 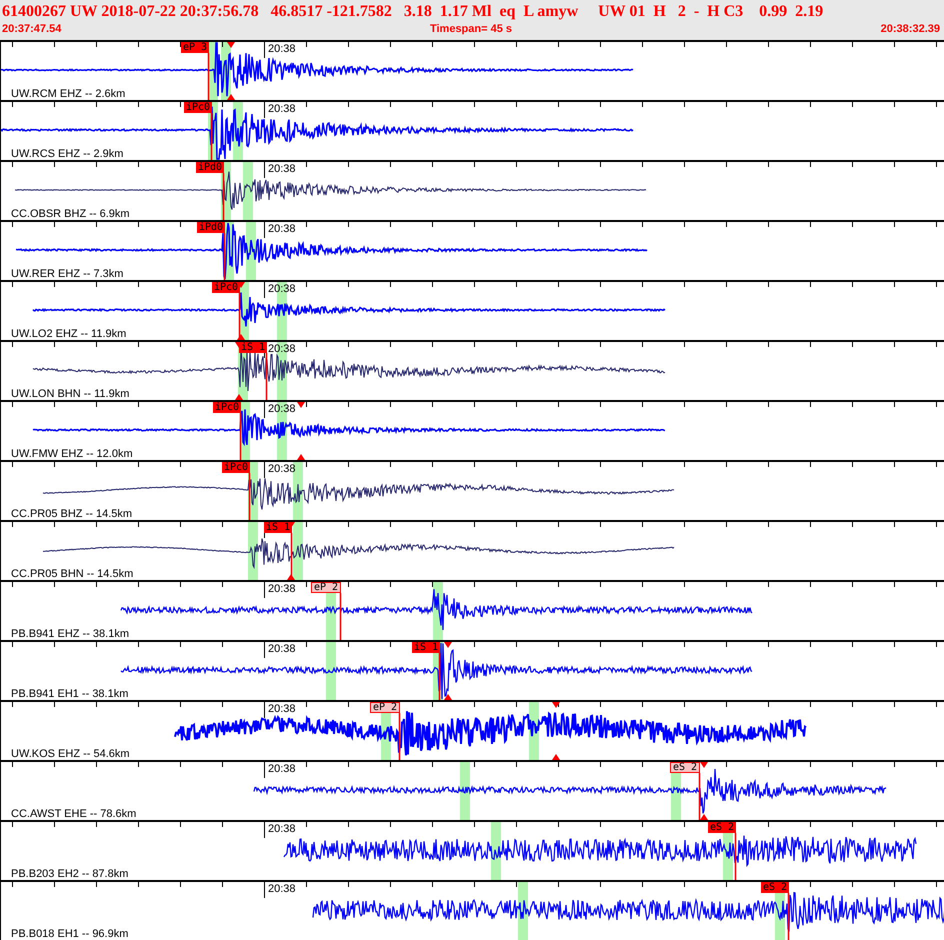 I want to click on timespan-label: Timespan= 45 s, so click(x=471, y=29).